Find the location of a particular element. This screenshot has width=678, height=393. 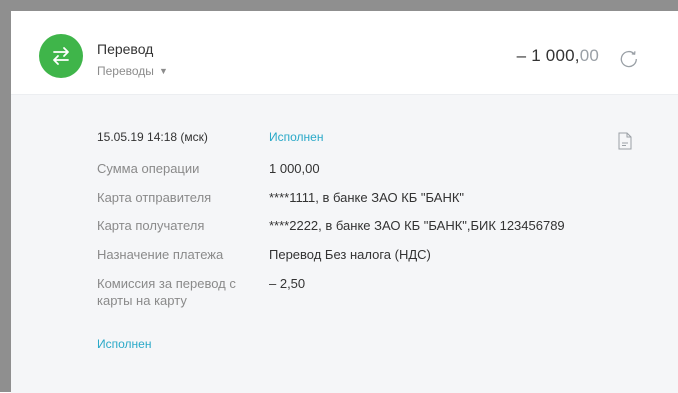

document-icon is located at coordinates (625, 141).